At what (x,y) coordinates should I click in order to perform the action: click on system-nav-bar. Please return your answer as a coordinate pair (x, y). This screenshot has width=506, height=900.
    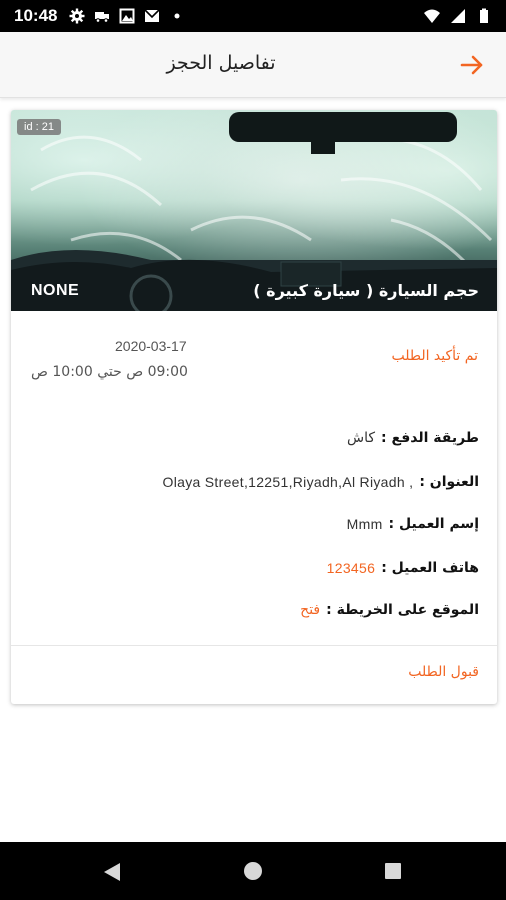
    Looking at the image, I should click on (253, 871).